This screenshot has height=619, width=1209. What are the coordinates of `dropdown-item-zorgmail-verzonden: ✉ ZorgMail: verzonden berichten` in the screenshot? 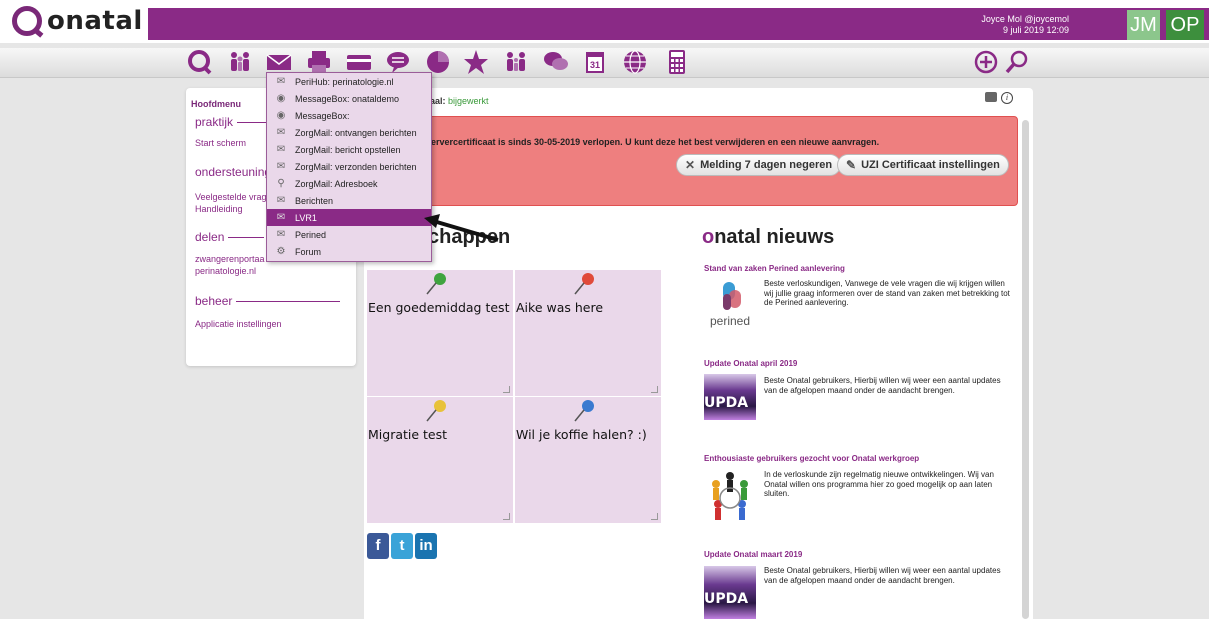 It's located at (349, 166).